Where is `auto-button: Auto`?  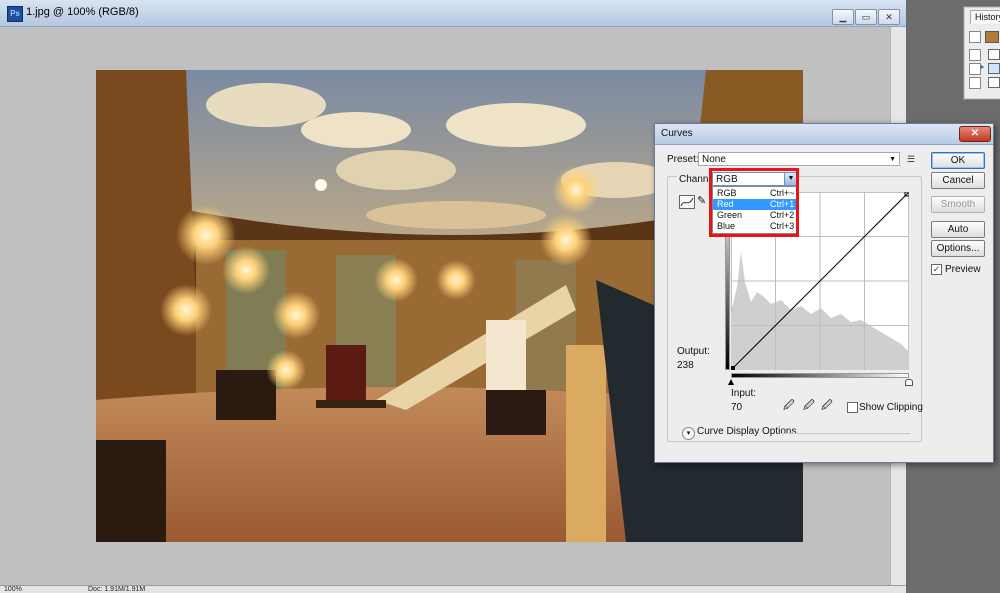
auto-button: Auto is located at coordinates (958, 229).